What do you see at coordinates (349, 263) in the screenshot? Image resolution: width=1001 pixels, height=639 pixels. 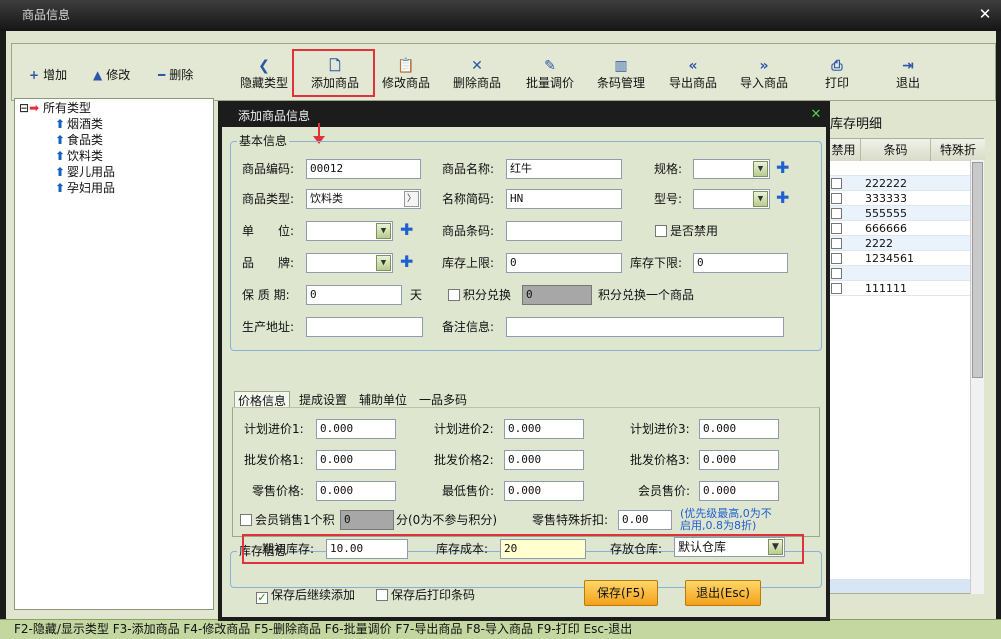 I see `brand-select: ▼` at bounding box center [349, 263].